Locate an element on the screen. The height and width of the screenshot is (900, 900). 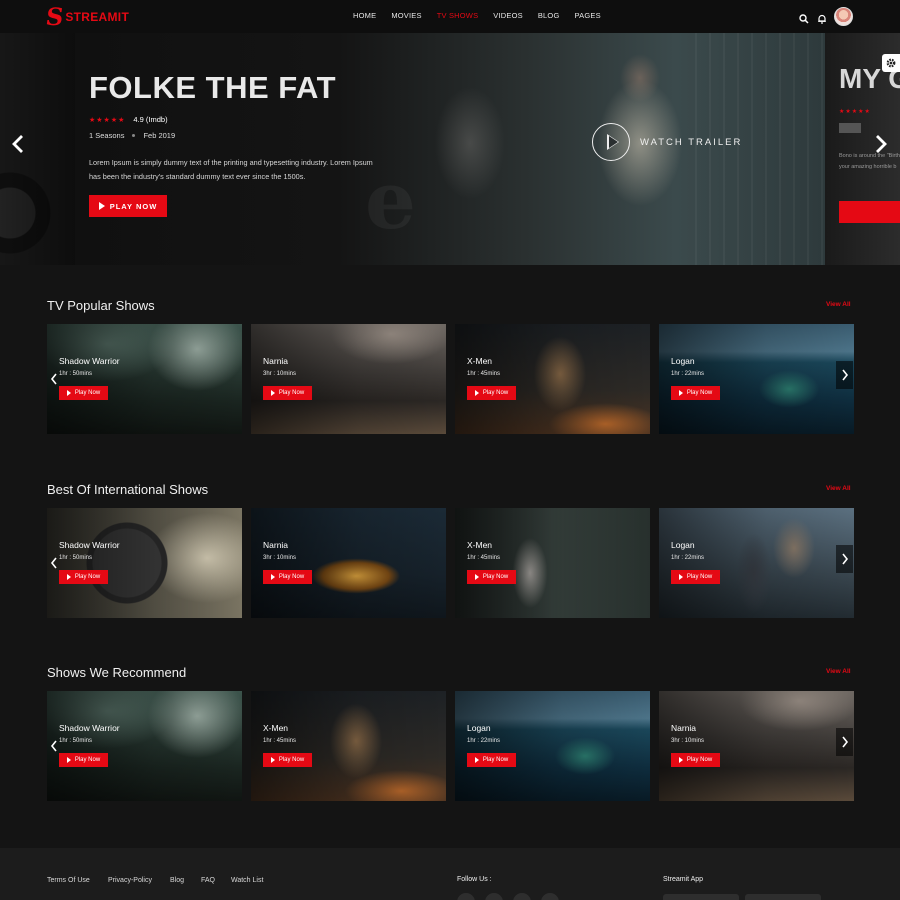
youtube-icon is located at coordinates (550, 896).